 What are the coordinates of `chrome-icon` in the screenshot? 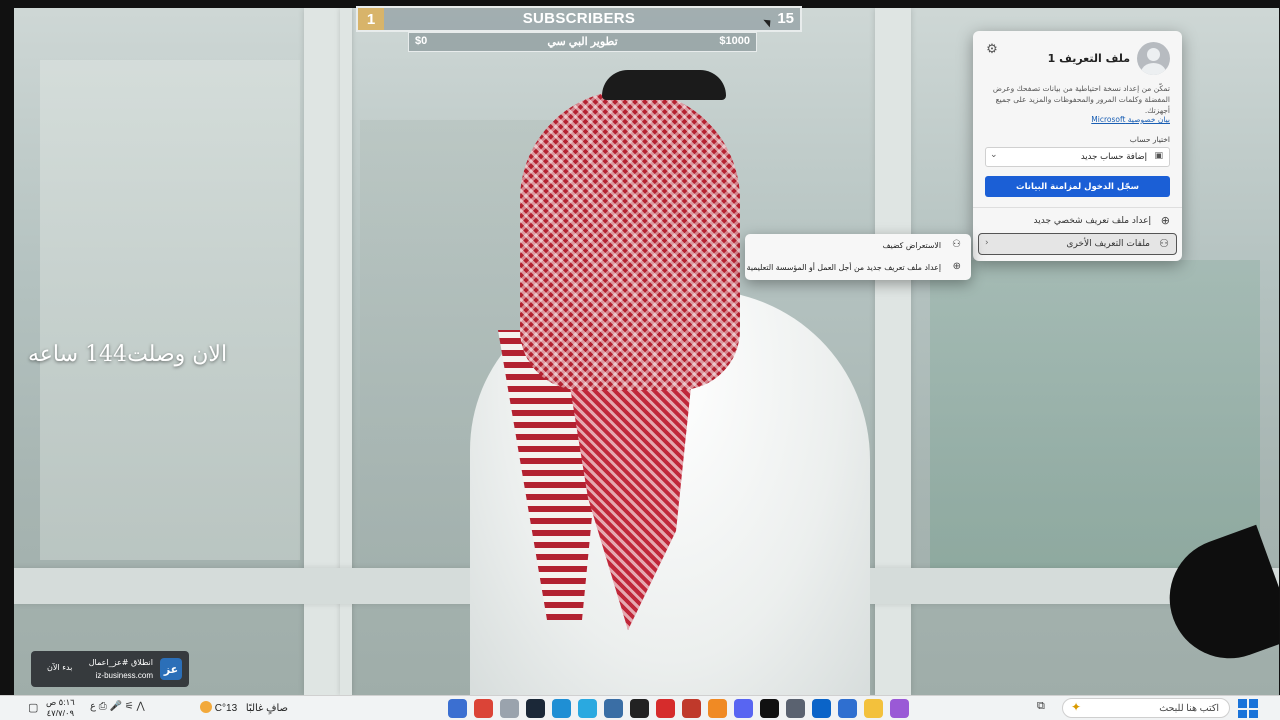 It's located at (483, 708).